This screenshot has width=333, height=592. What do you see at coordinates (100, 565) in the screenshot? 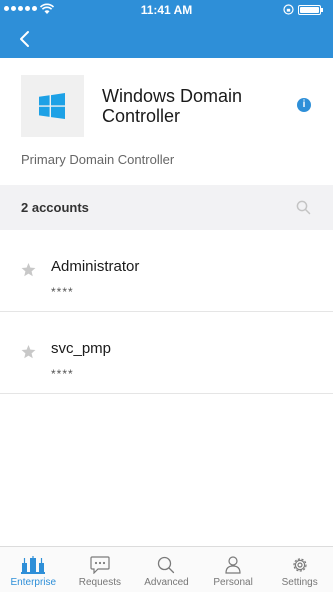
I see `requests-icon` at bounding box center [100, 565].